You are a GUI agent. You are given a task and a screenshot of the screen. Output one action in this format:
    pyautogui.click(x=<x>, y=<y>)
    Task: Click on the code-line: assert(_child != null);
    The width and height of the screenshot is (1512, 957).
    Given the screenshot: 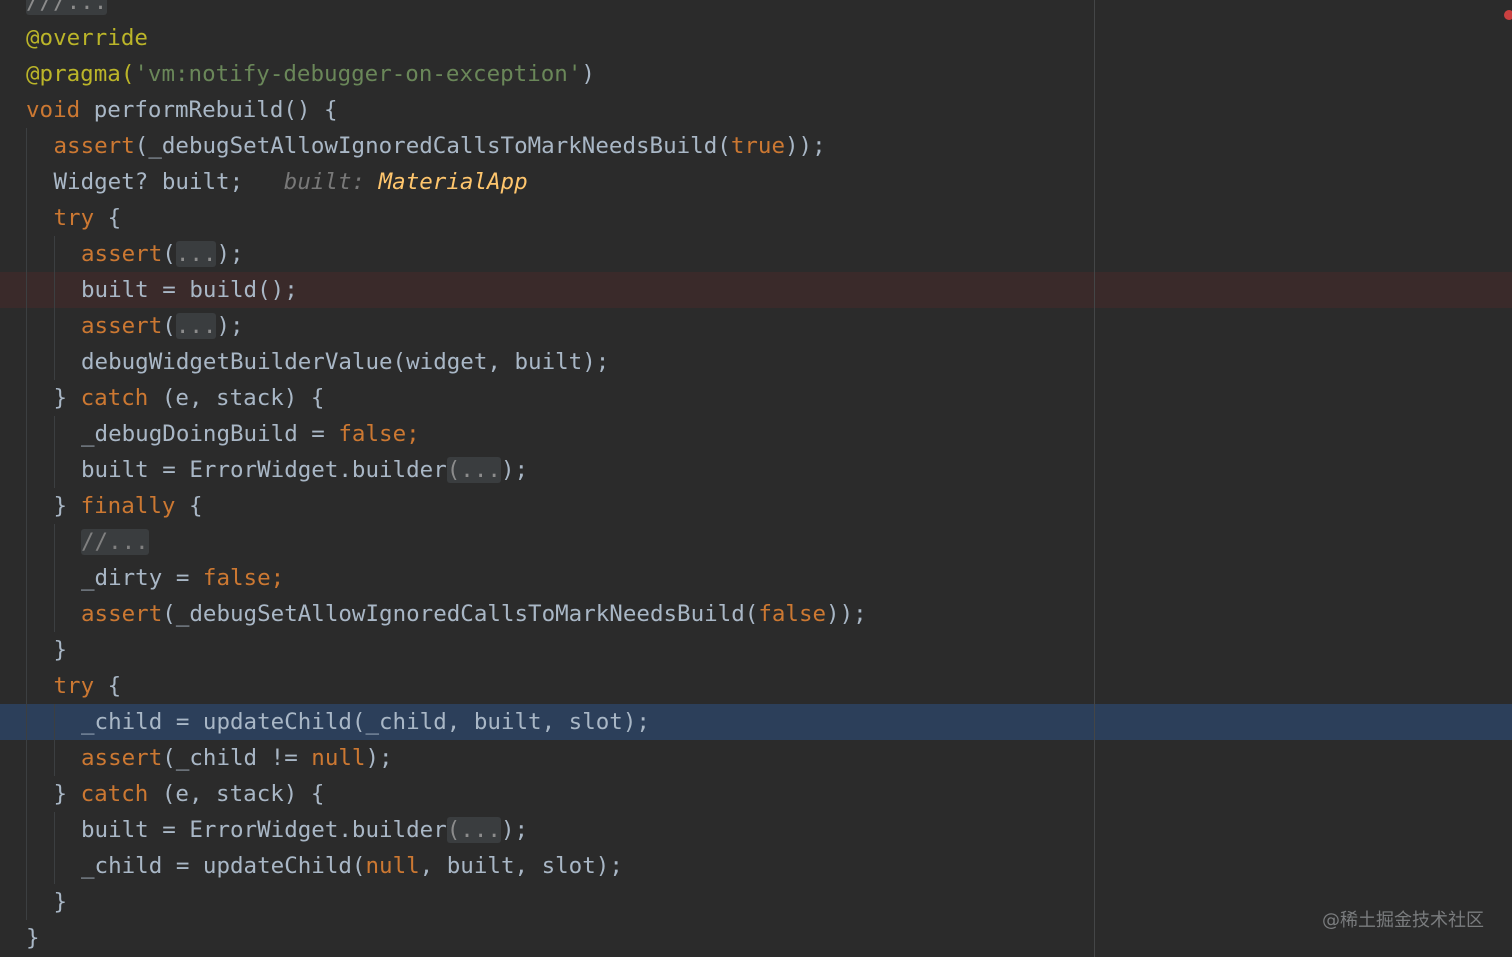 What is the action you would take?
    pyautogui.click(x=209, y=758)
    